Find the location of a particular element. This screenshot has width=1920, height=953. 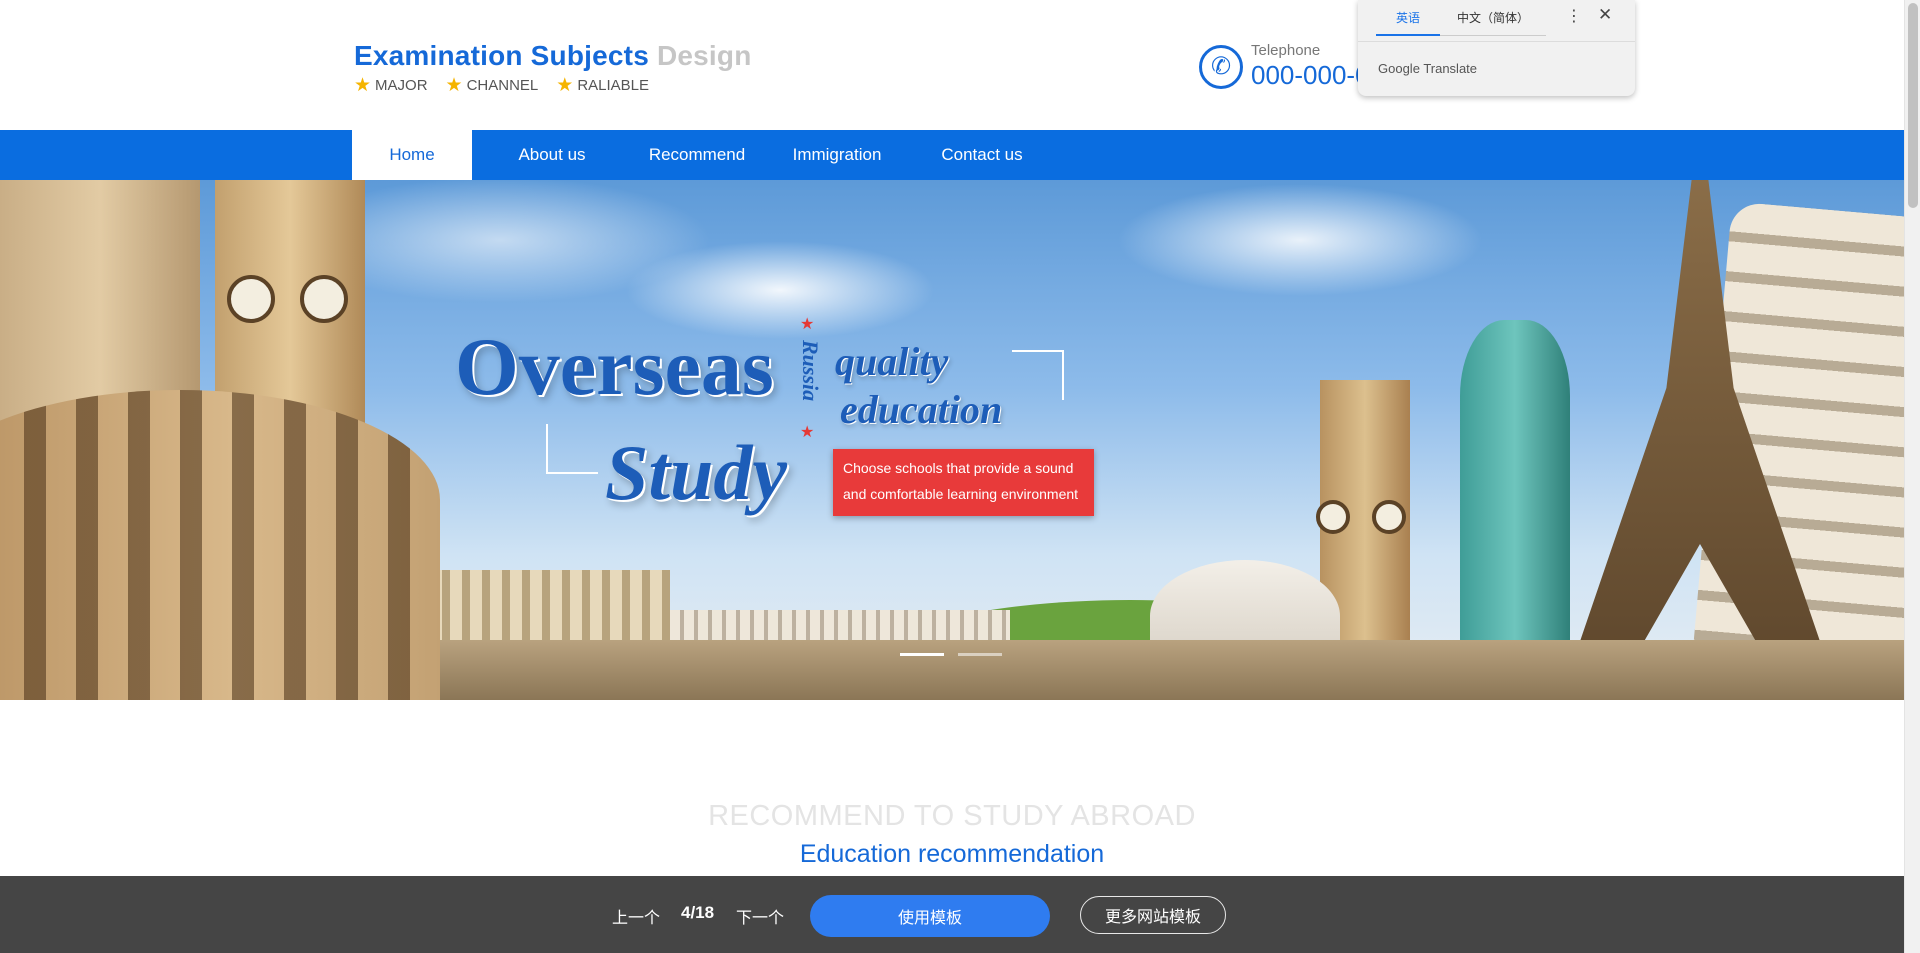

next-template-link: 下一个 is located at coordinates (760, 916).